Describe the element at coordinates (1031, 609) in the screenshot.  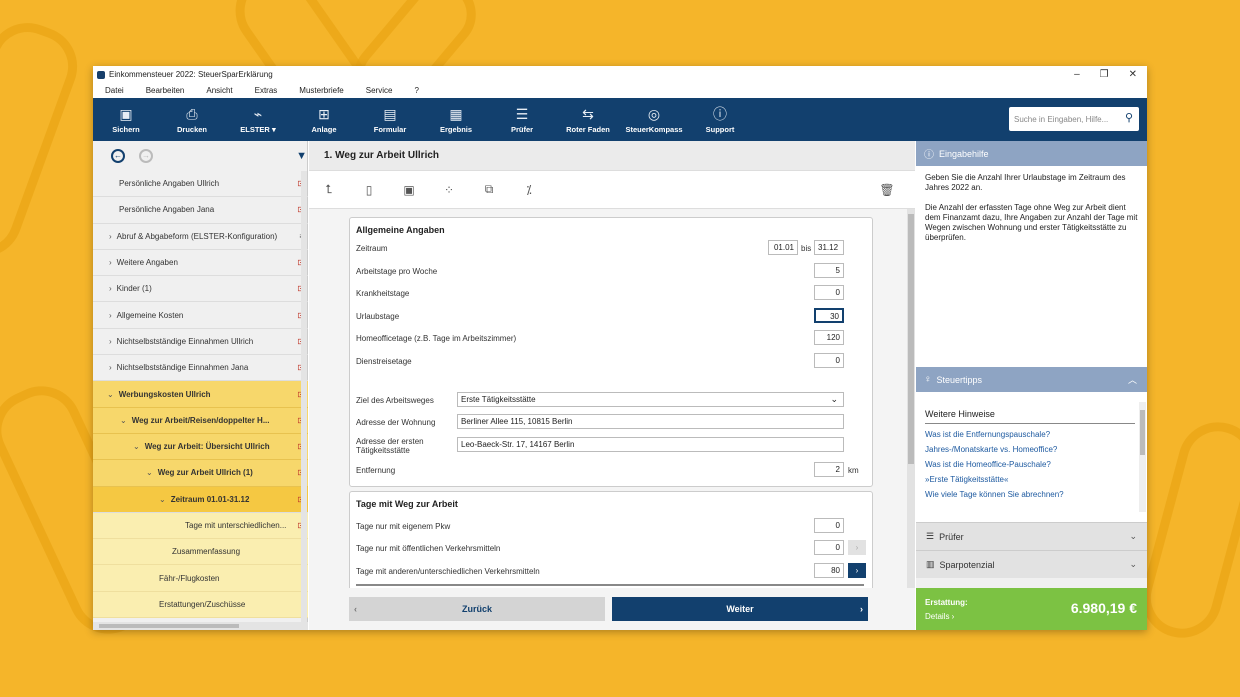
I see `refund-box: Erstattung: Details › 6.980,19 €` at that location.